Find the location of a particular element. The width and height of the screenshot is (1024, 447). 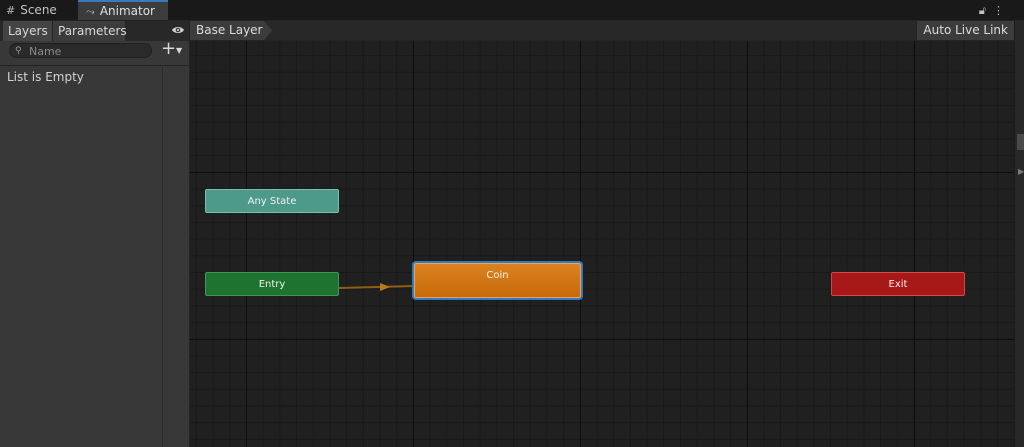

transition-arrow is located at coordinates (376, 287).